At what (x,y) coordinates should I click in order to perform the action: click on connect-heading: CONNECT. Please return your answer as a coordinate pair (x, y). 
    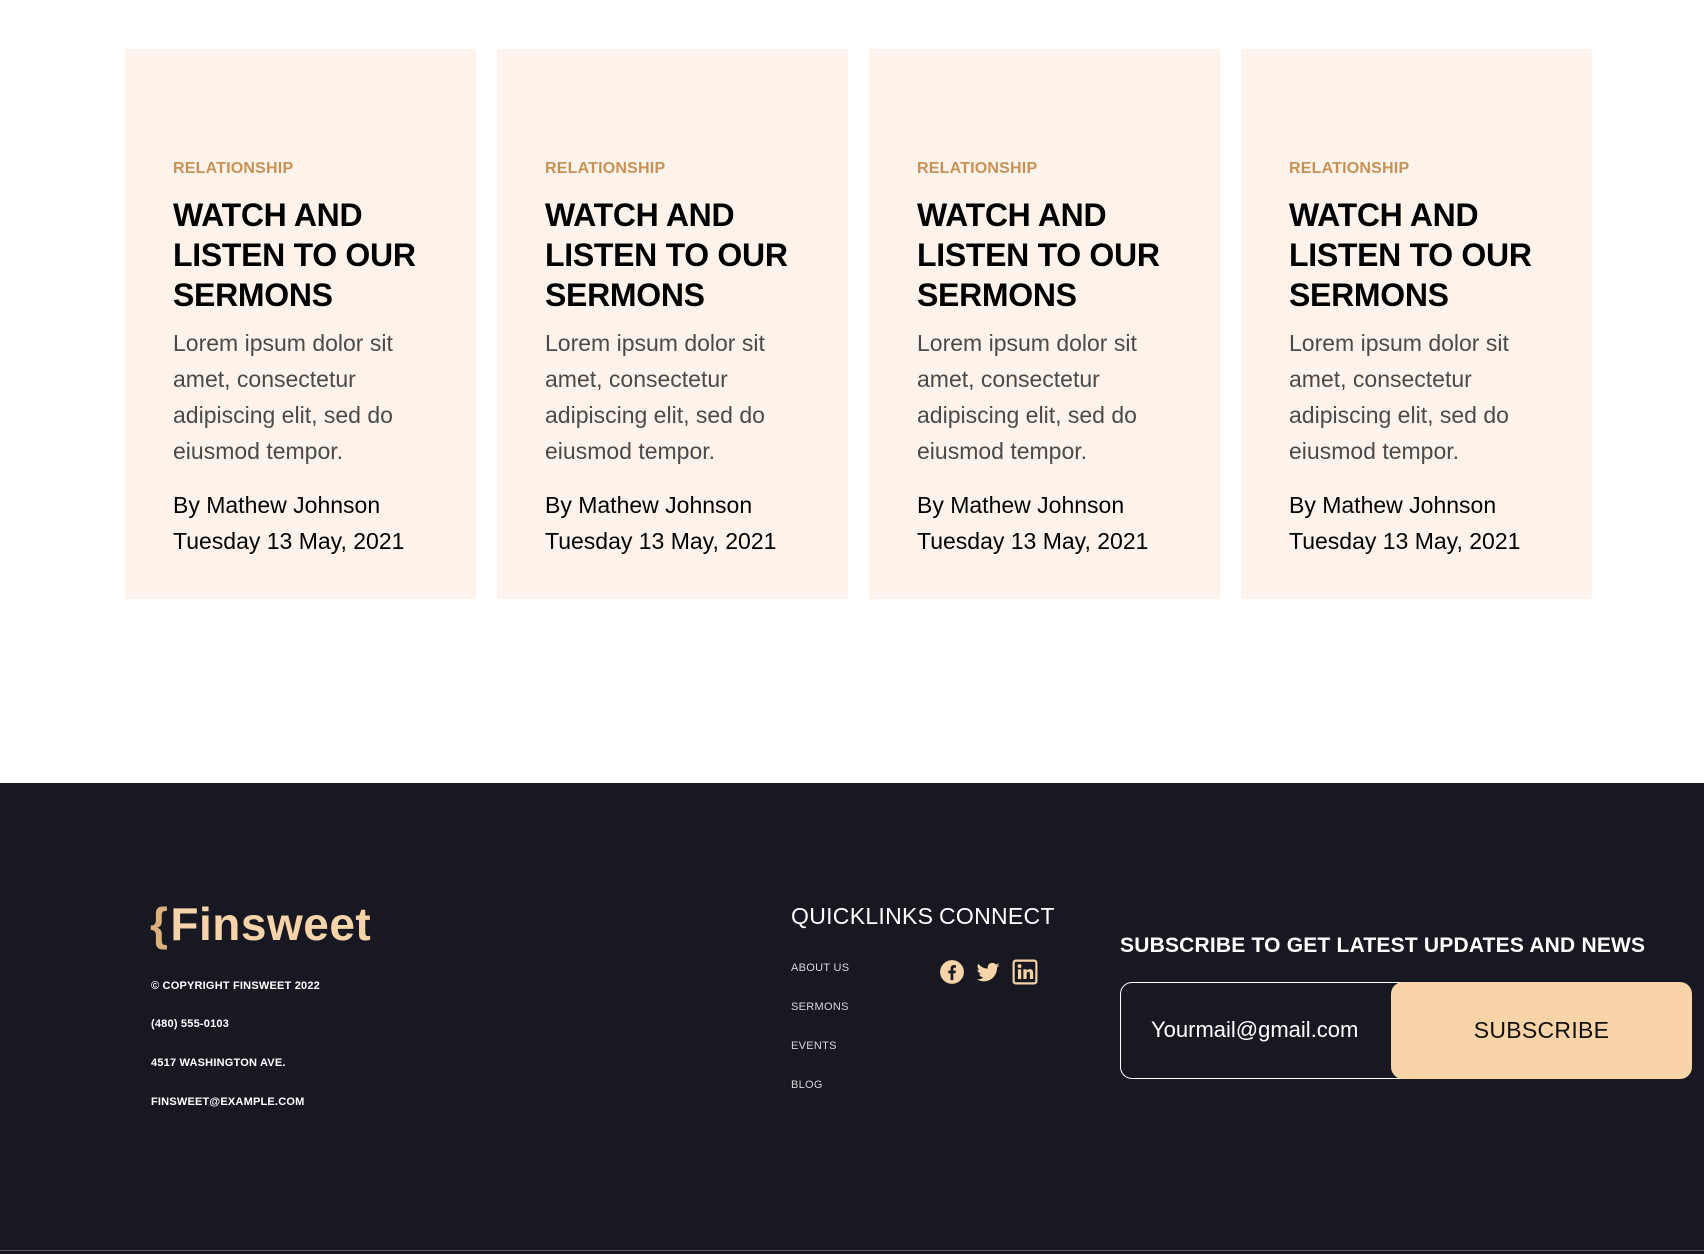
    Looking at the image, I should click on (997, 916).